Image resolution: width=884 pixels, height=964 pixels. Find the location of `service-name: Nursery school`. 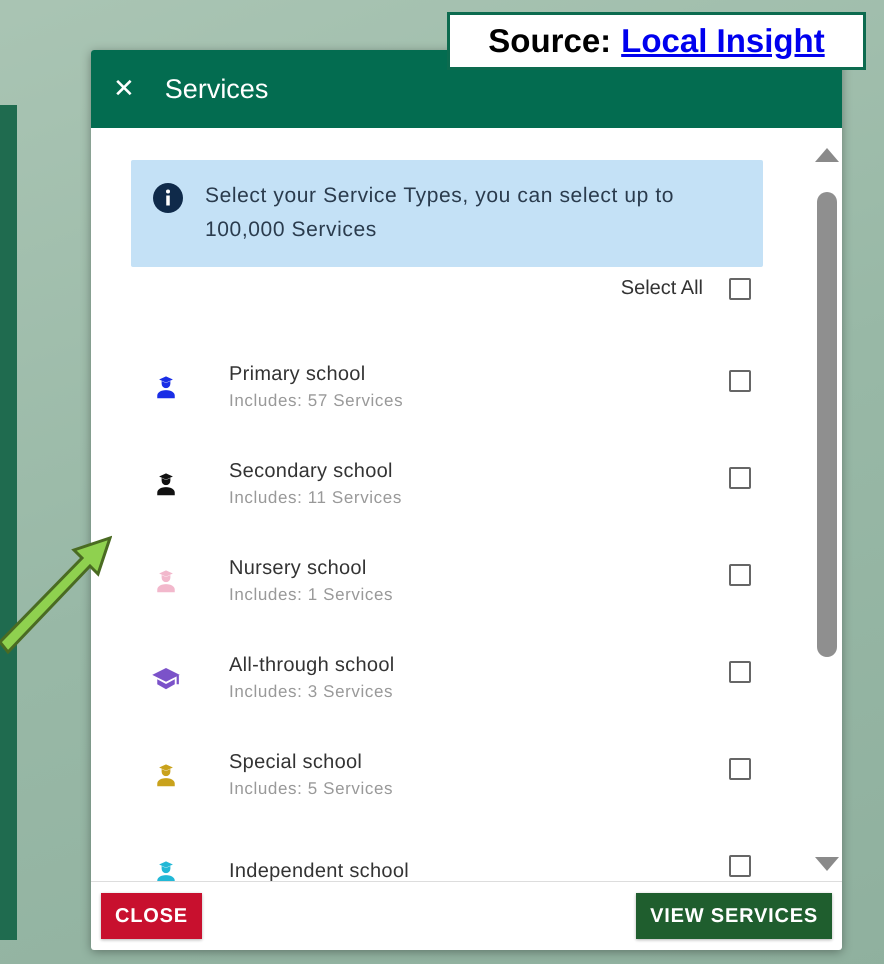

service-name: Nursery school is located at coordinates (298, 568).